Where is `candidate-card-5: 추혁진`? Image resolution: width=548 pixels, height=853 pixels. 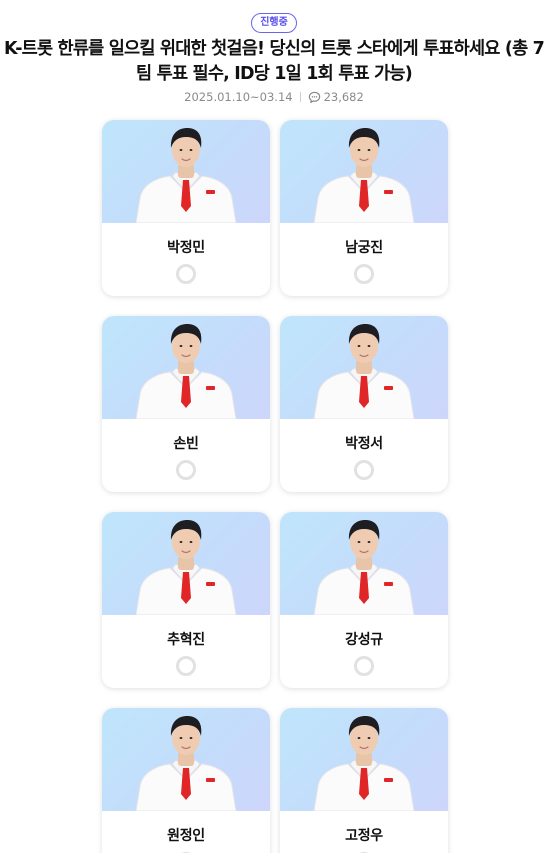 candidate-card-5: 추혁진 is located at coordinates (186, 600).